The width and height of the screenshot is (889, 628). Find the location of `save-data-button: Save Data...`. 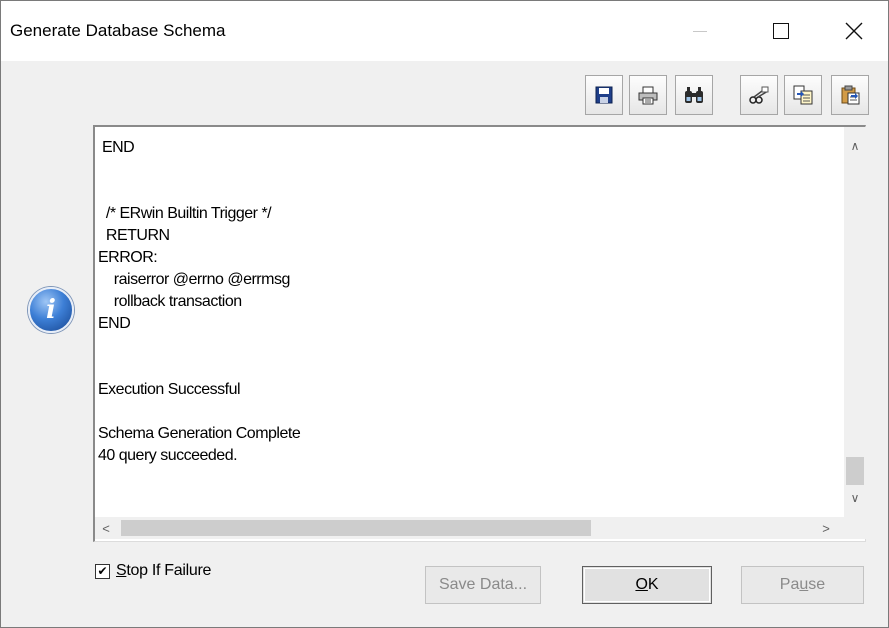

save-data-button: Save Data... is located at coordinates (483, 585).